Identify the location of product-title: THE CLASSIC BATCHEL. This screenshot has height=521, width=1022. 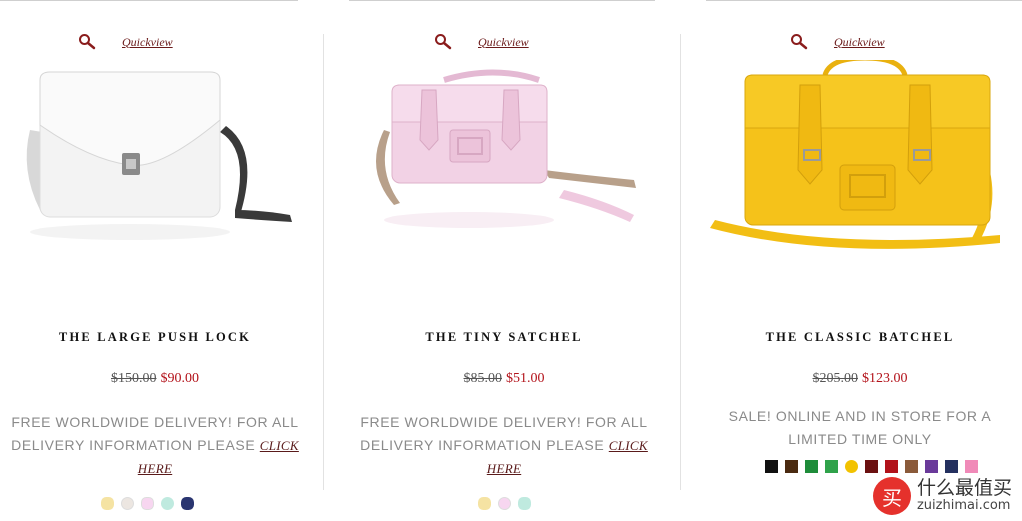
(860, 337).